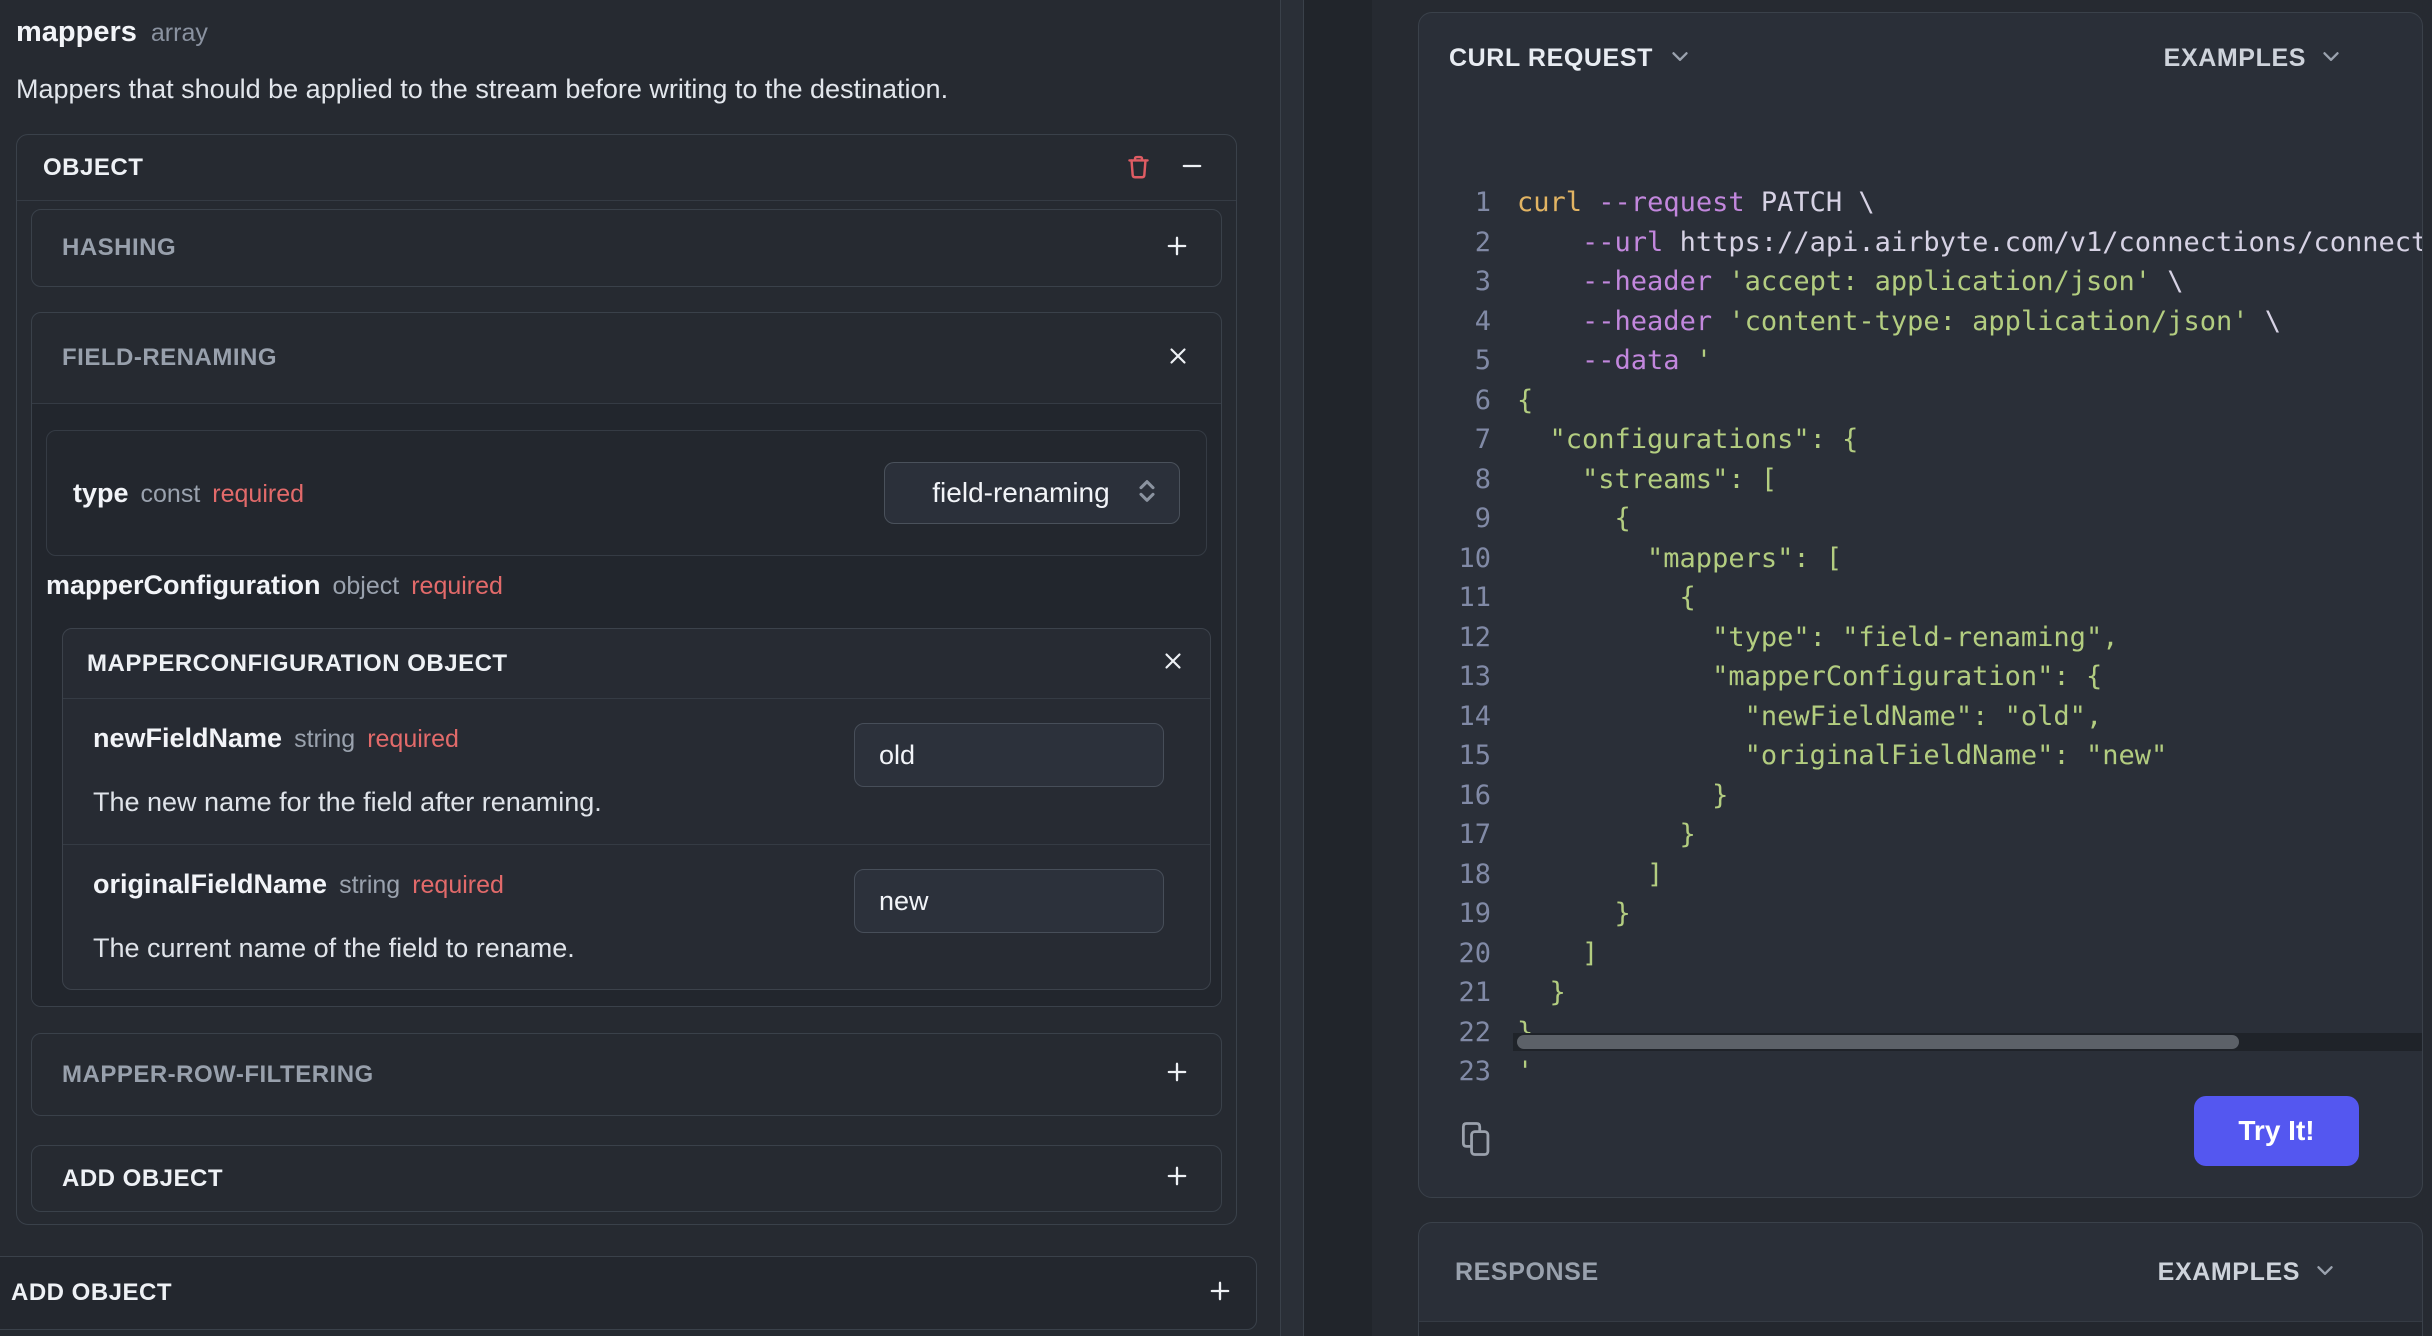 The image size is (2432, 1336). Describe the element at coordinates (1931, 875) in the screenshot. I see `code-line: 18 ]` at that location.